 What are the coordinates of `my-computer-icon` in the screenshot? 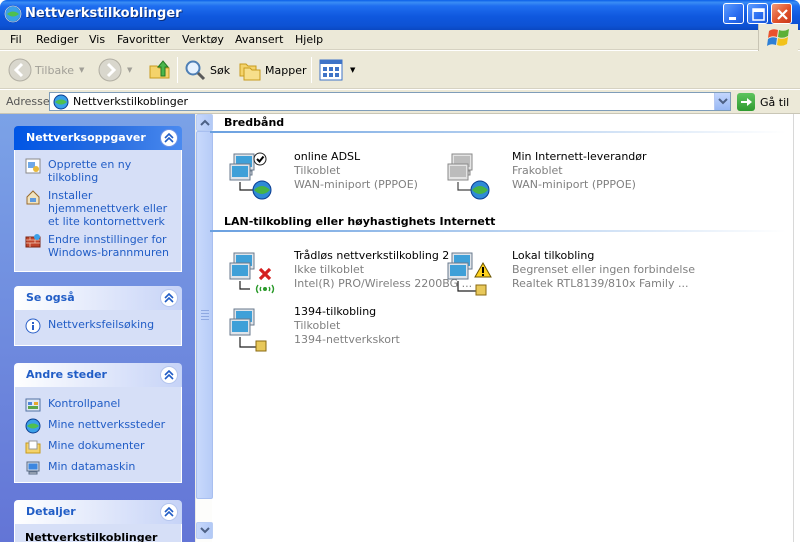 It's located at (33, 468).